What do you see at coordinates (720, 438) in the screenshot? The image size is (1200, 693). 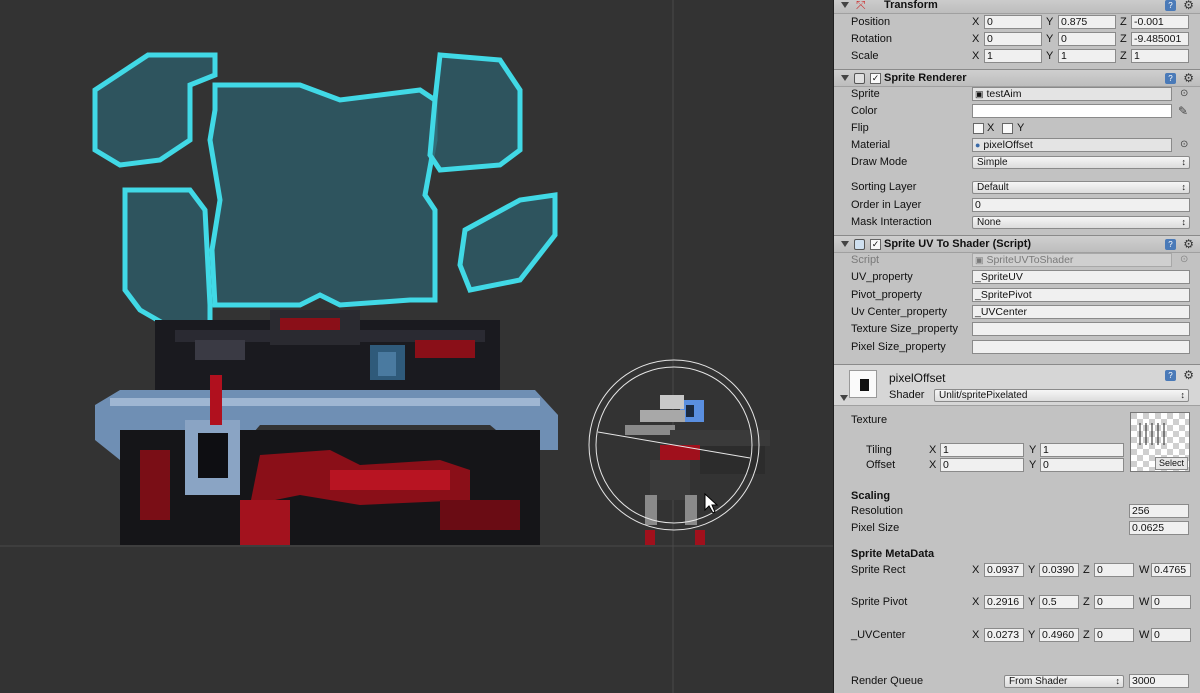 I see `character-gun` at bounding box center [720, 438].